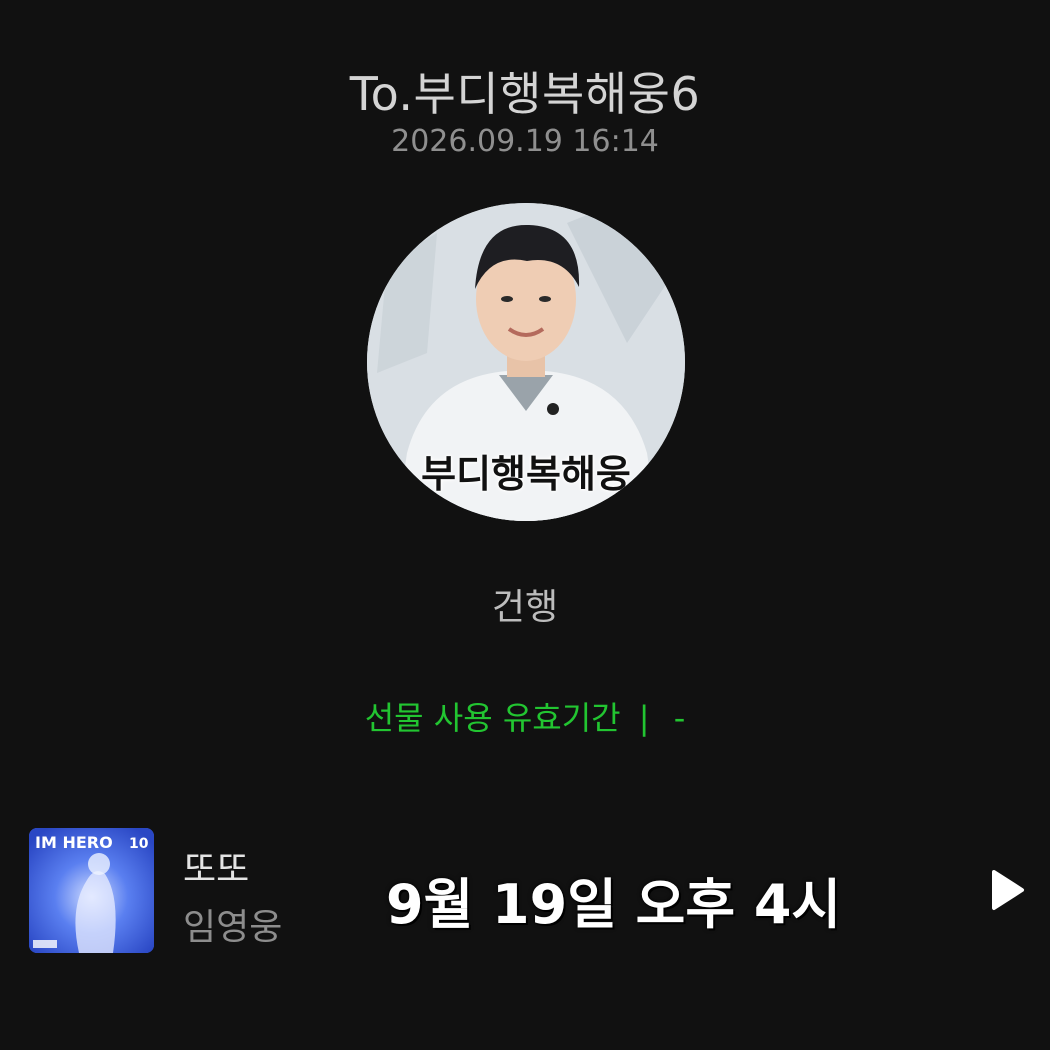 The image size is (1050, 1050). I want to click on album-cover-illustration: IM HERO 10, so click(91, 890).